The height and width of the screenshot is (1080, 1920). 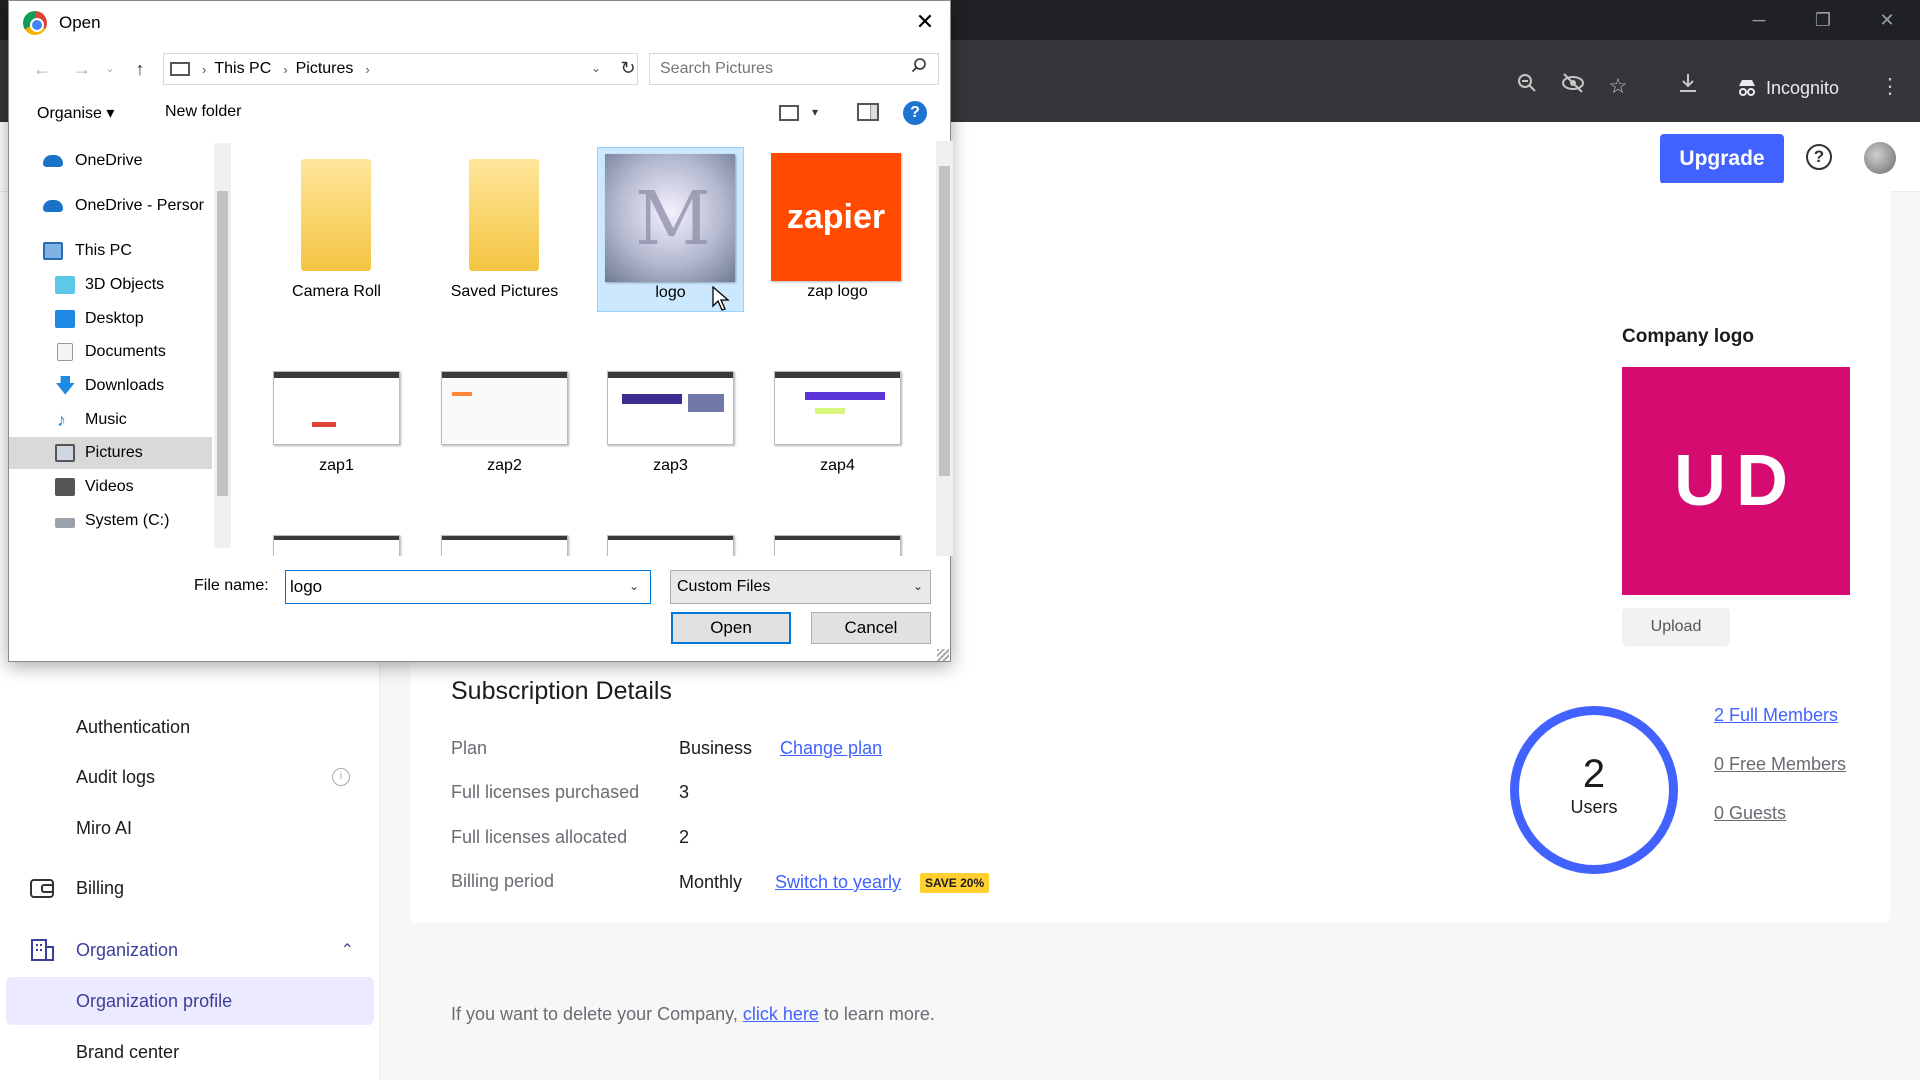 What do you see at coordinates (504, 443) in the screenshot?
I see `file-item-zap2: zap2` at bounding box center [504, 443].